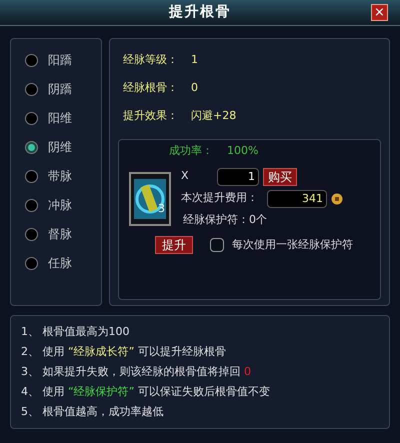 The width and height of the screenshot is (400, 443). Describe the element at coordinates (174, 245) in the screenshot. I see `upgrade-button: 提升` at that location.